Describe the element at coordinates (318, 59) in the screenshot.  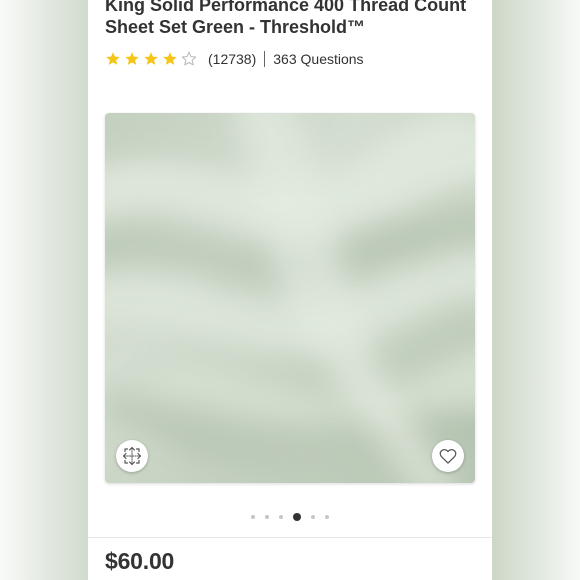
I see `questions-link: 363 Questions` at that location.